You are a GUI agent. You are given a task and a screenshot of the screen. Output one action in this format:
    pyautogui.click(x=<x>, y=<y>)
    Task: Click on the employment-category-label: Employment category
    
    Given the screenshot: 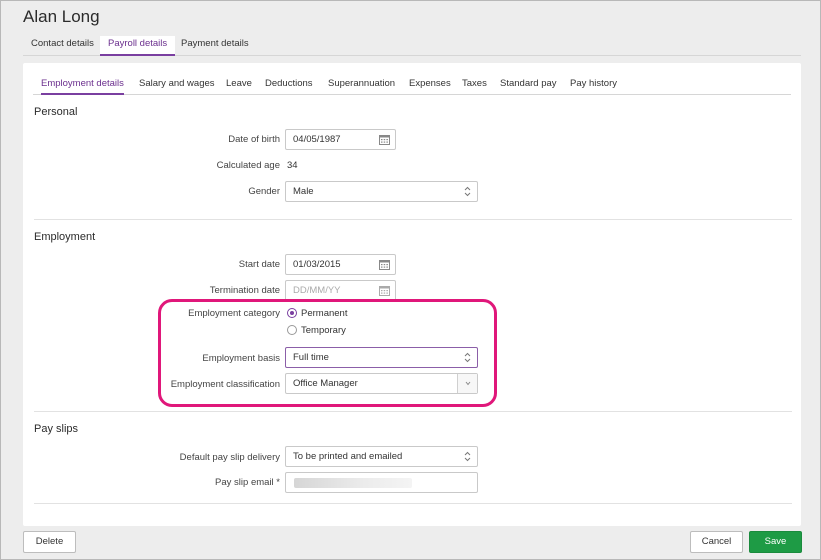 What is the action you would take?
    pyautogui.click(x=234, y=313)
    